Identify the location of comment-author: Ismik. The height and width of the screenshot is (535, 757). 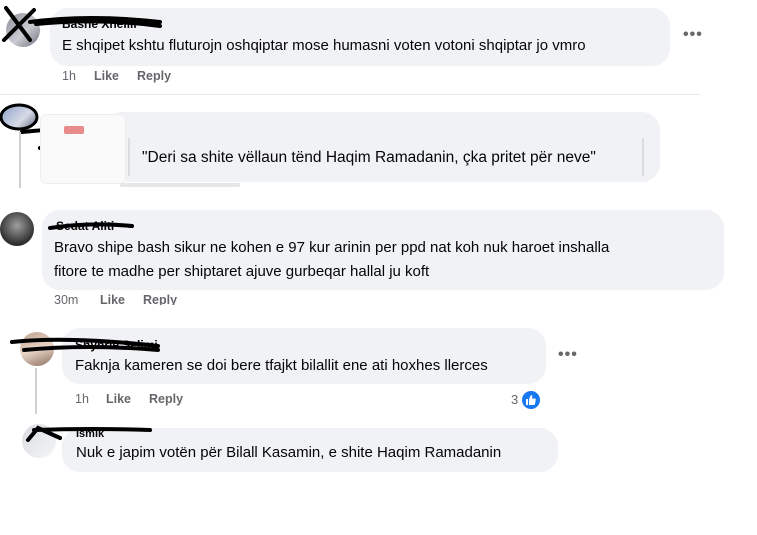
(90, 434).